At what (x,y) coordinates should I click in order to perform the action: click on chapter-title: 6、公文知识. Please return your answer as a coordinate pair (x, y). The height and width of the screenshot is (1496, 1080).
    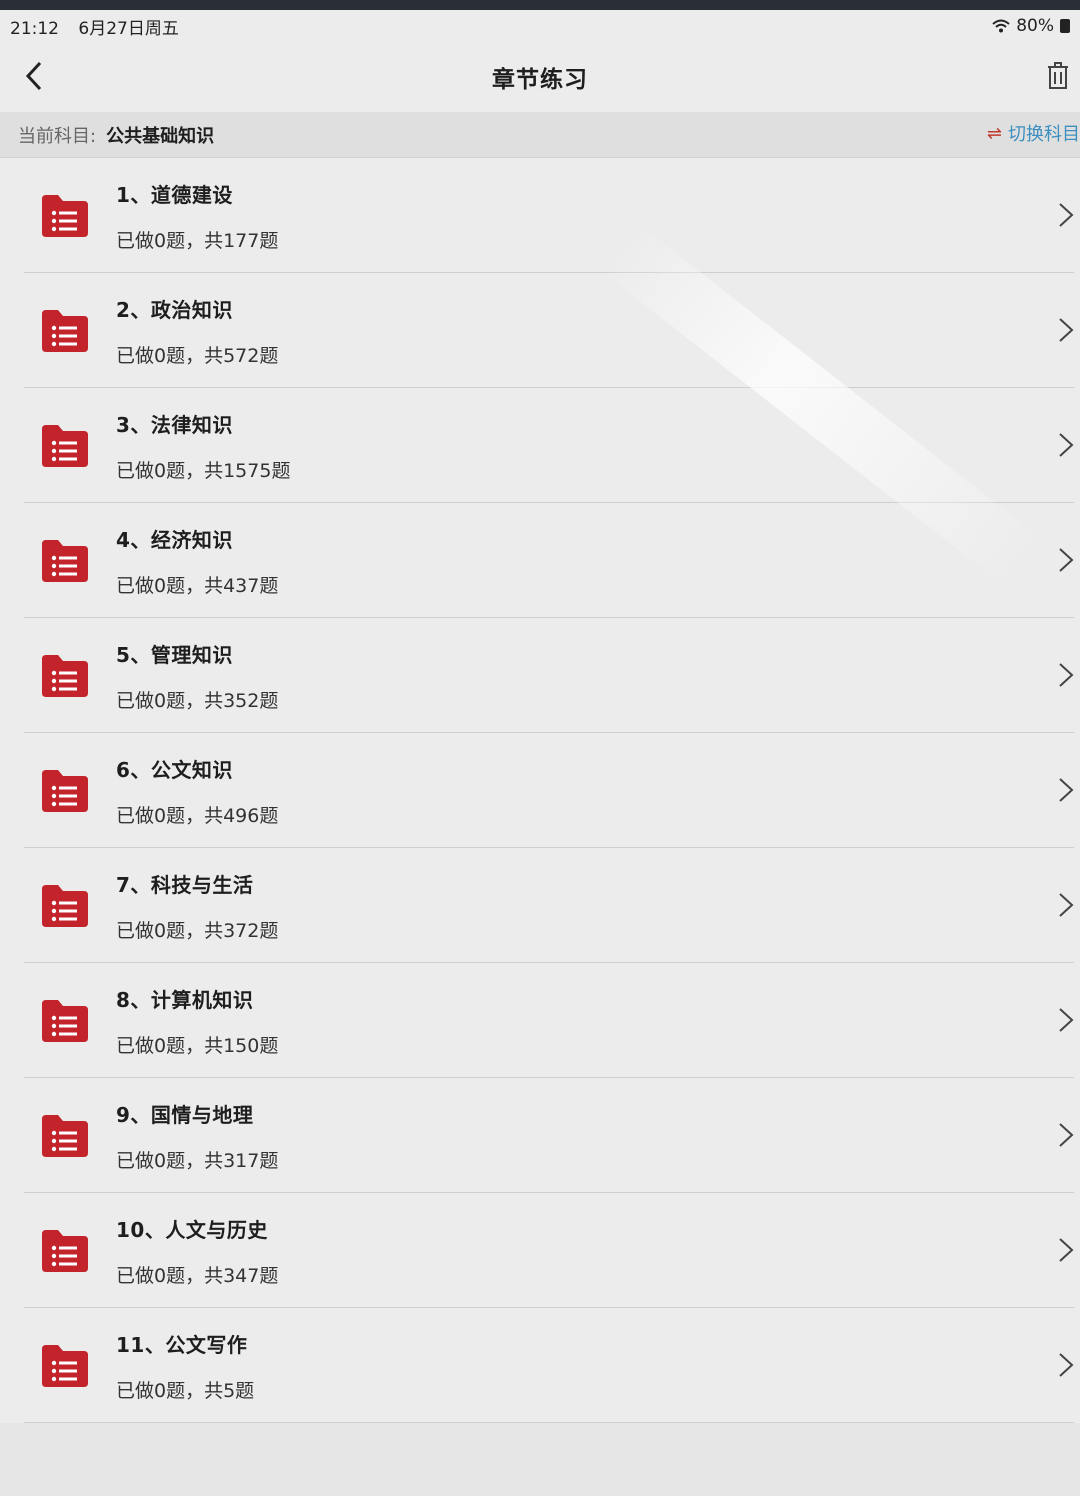
    Looking at the image, I should click on (174, 769).